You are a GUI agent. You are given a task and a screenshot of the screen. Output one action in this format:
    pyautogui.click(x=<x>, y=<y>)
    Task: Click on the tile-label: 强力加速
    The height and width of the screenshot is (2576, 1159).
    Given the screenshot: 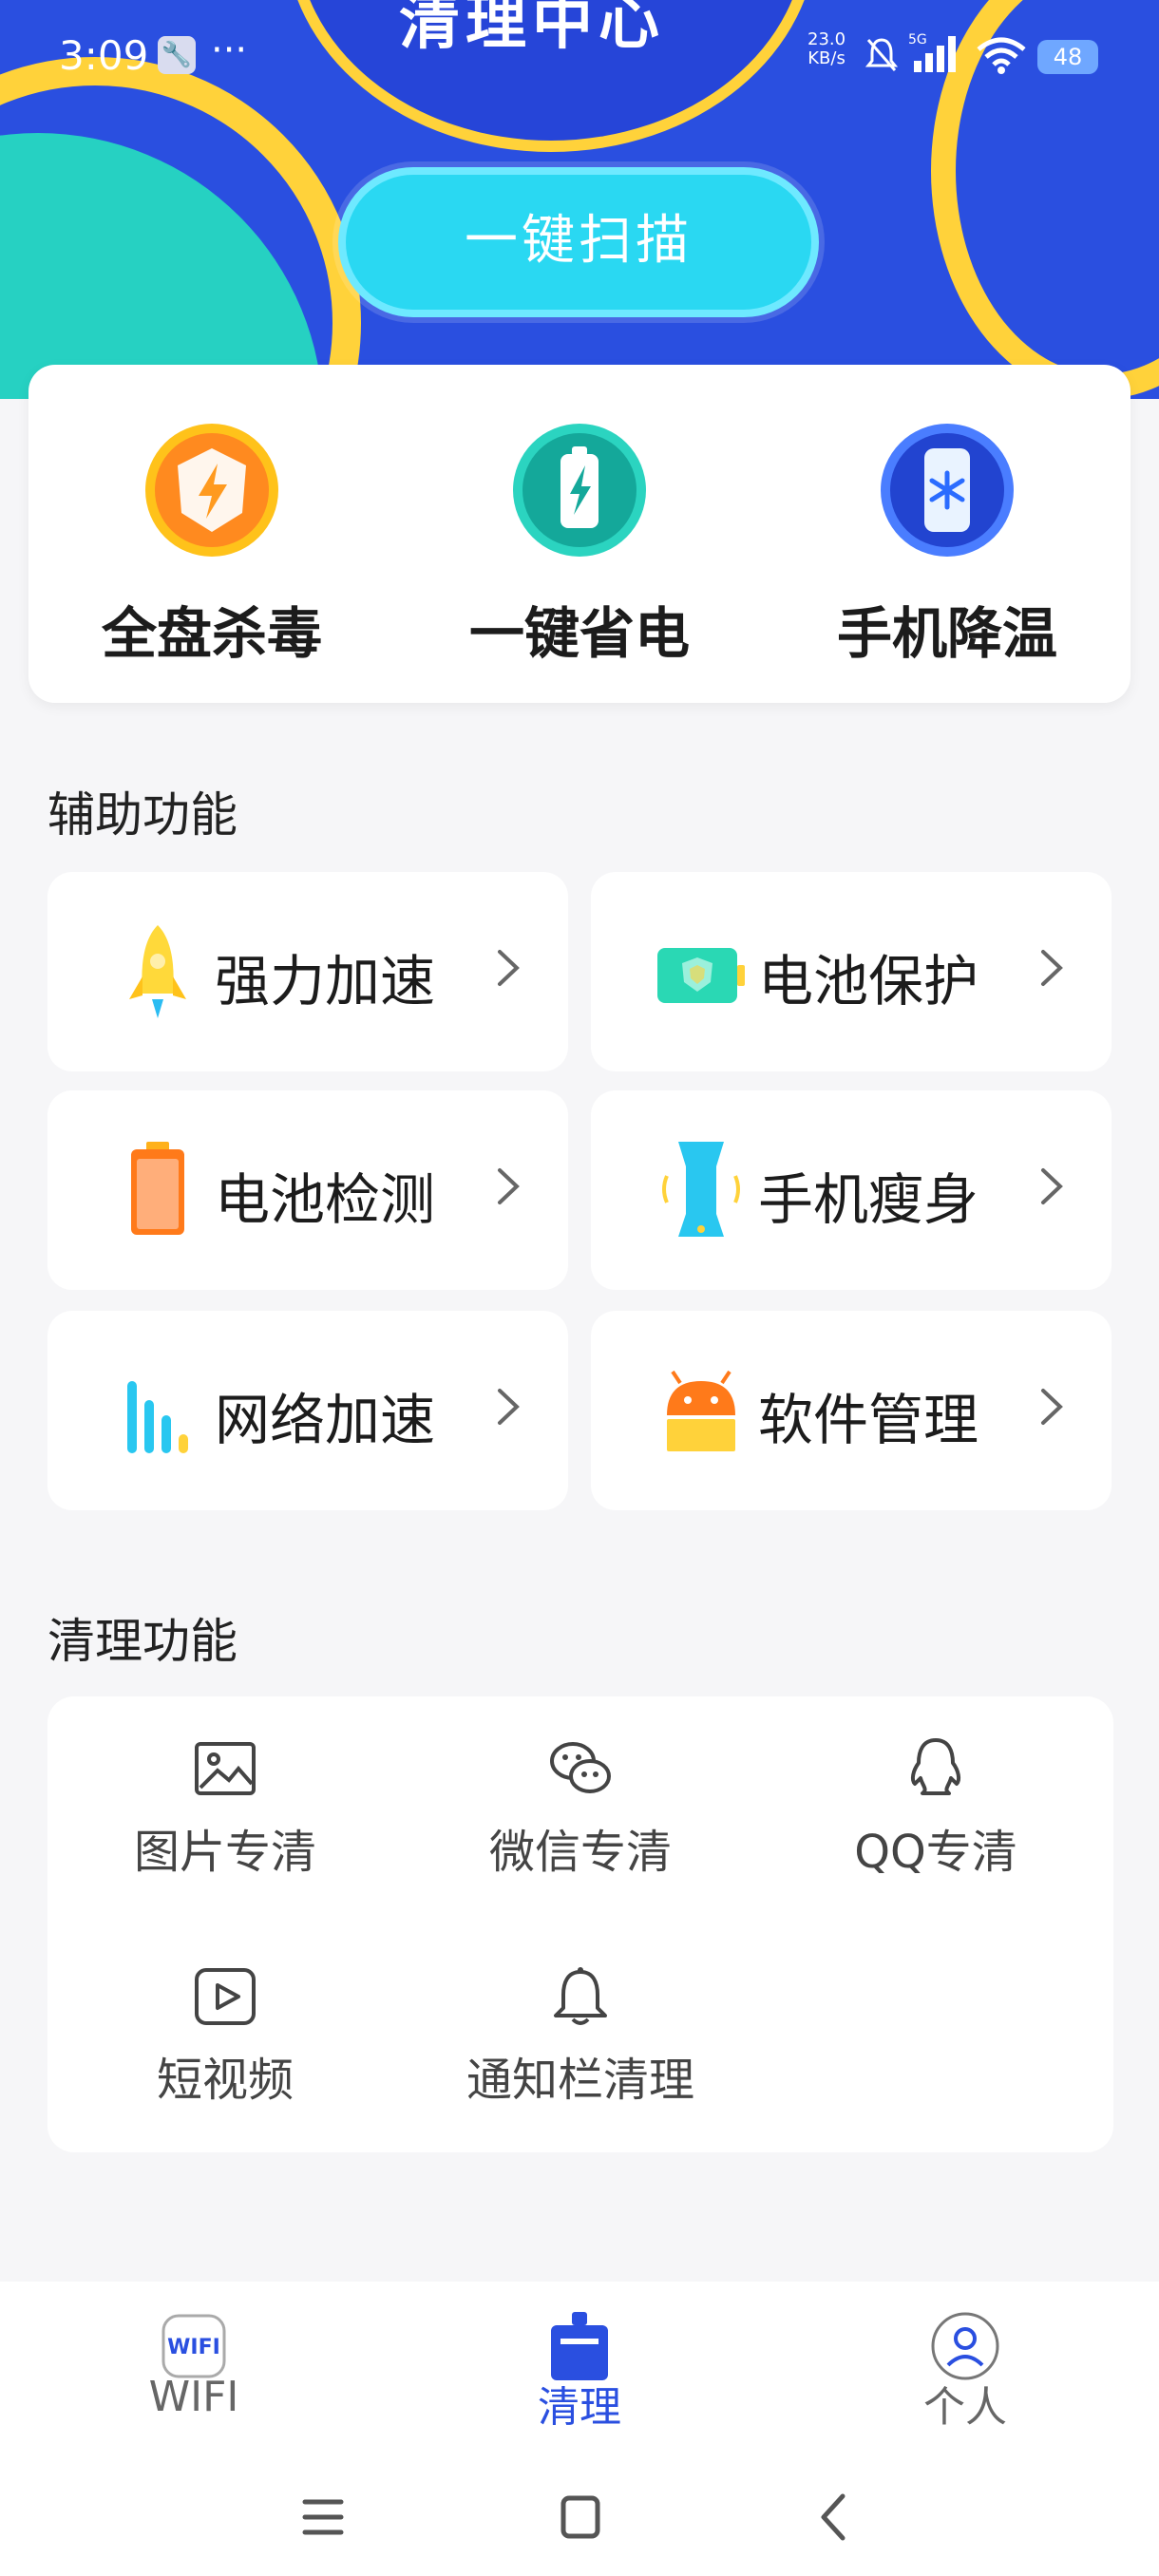 What is the action you would take?
    pyautogui.click(x=325, y=981)
    